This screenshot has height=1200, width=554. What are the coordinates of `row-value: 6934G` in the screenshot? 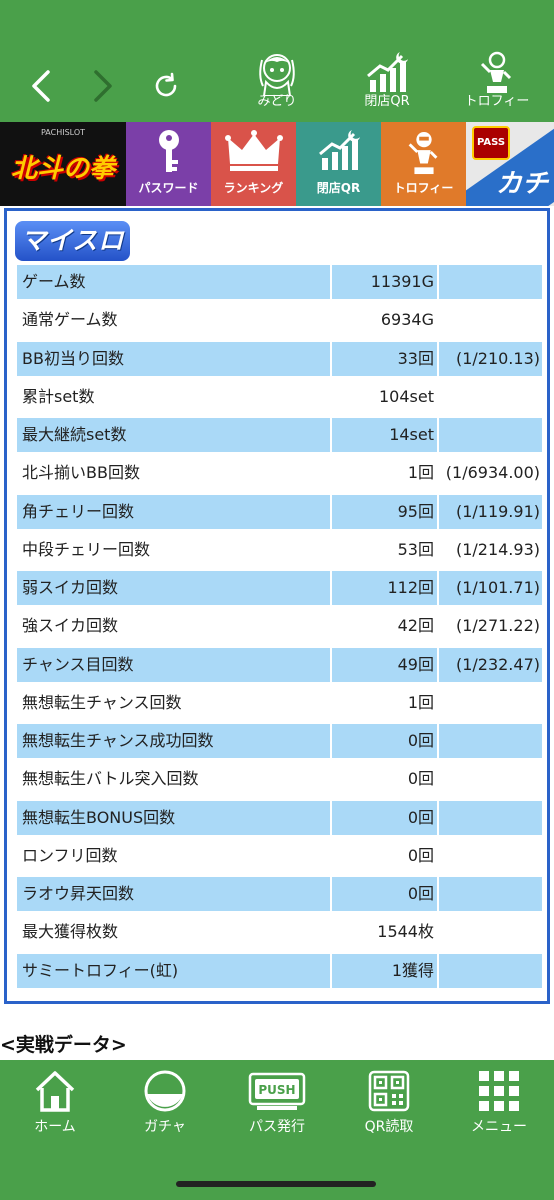 It's located at (384, 320).